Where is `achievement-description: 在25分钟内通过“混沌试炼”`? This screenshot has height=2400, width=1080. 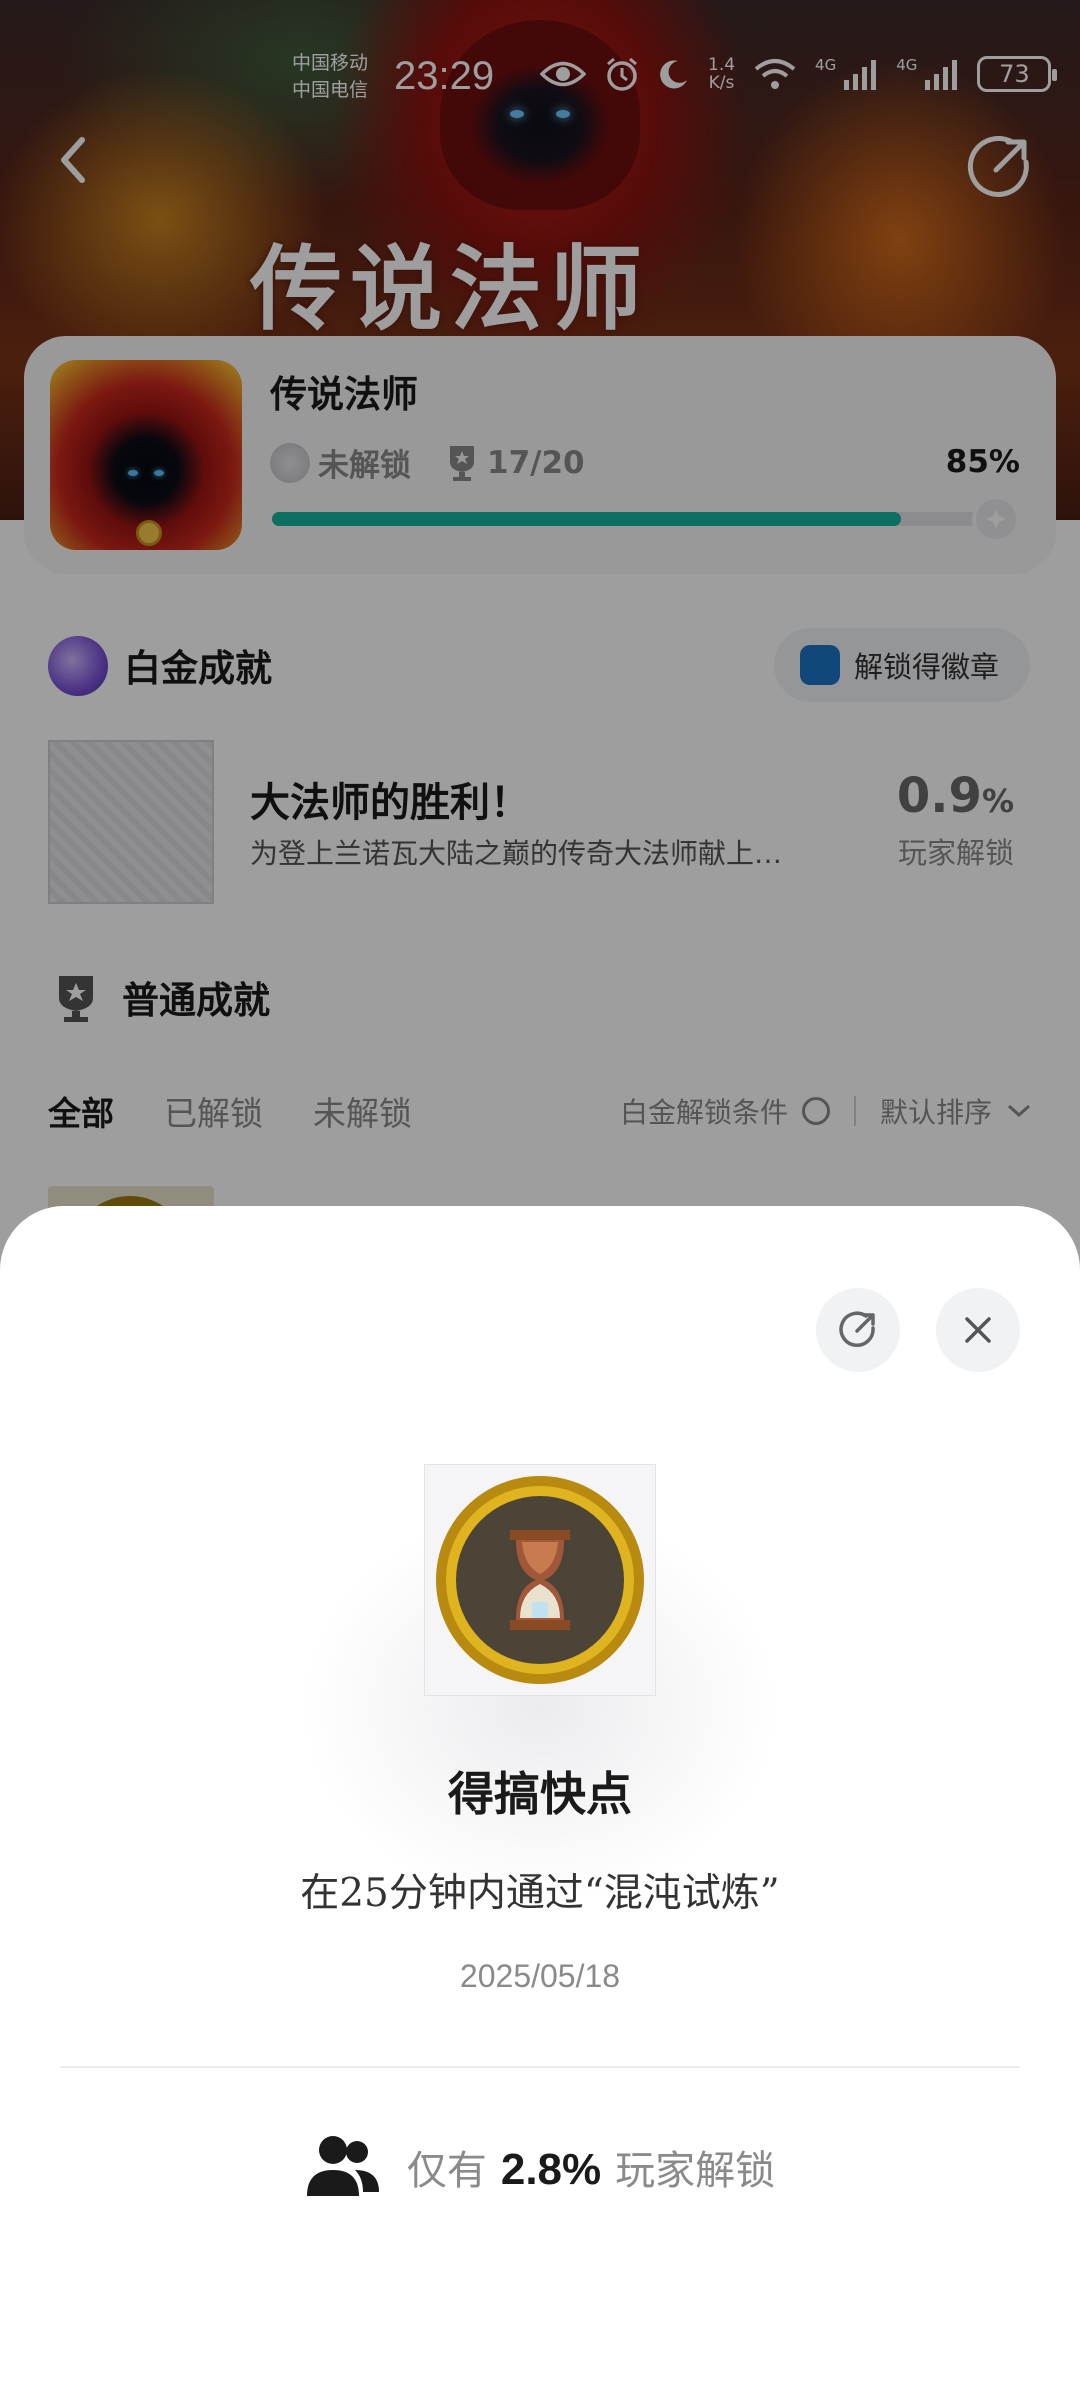 achievement-description: 在25分钟内通过“混沌试炼” is located at coordinates (540, 1893).